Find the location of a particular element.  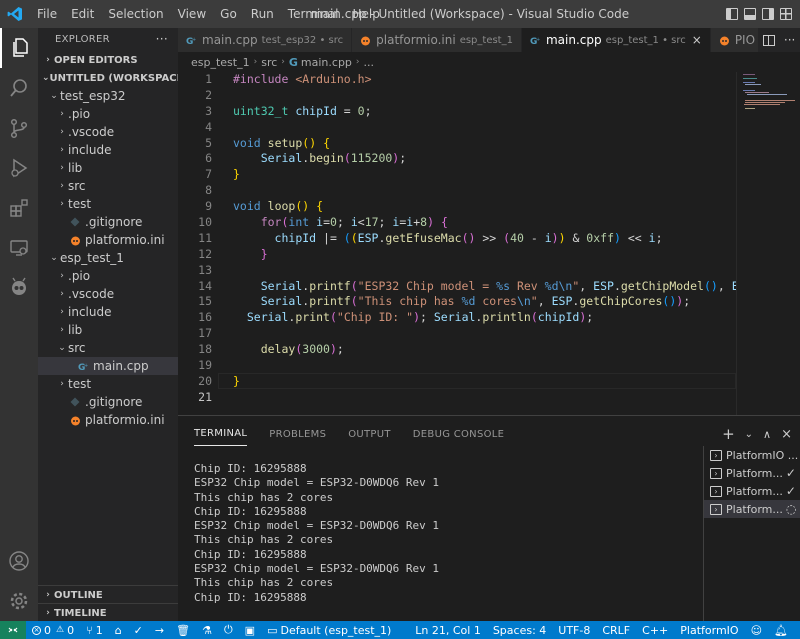

maximize-panel-icon: ∧ is located at coordinates (767, 434).